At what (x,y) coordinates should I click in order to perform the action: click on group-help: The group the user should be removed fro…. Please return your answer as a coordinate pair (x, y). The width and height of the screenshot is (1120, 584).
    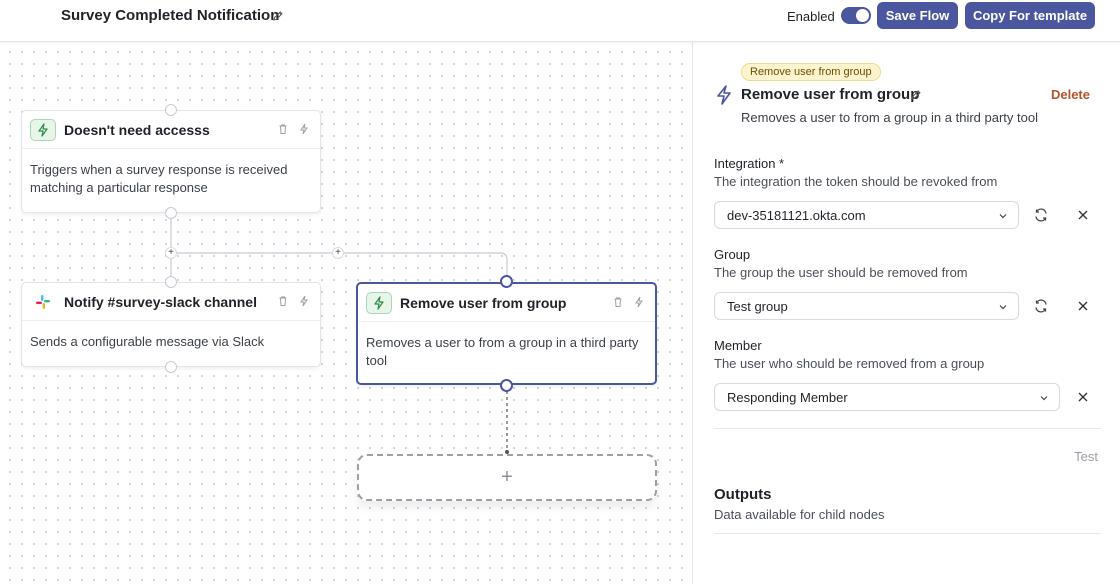
    Looking at the image, I should click on (841, 272).